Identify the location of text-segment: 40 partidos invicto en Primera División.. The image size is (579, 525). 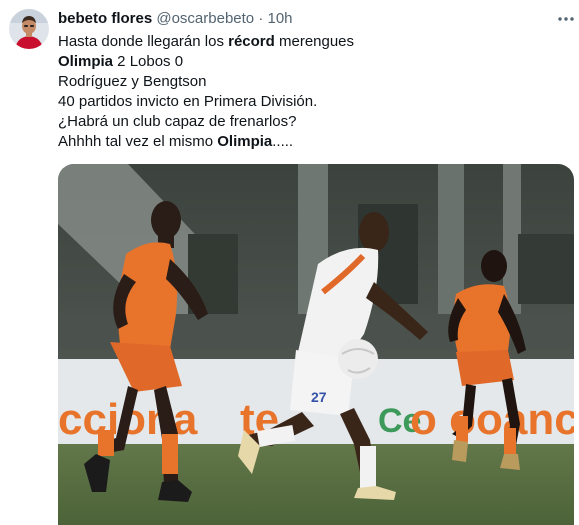
(188, 101).